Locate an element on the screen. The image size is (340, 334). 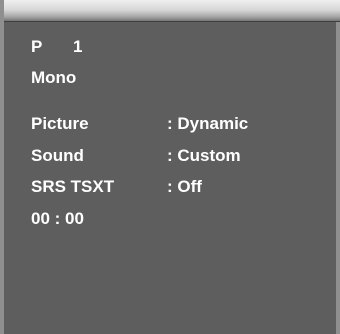
srs-tsxt-value: : Off is located at coordinates (184, 186).